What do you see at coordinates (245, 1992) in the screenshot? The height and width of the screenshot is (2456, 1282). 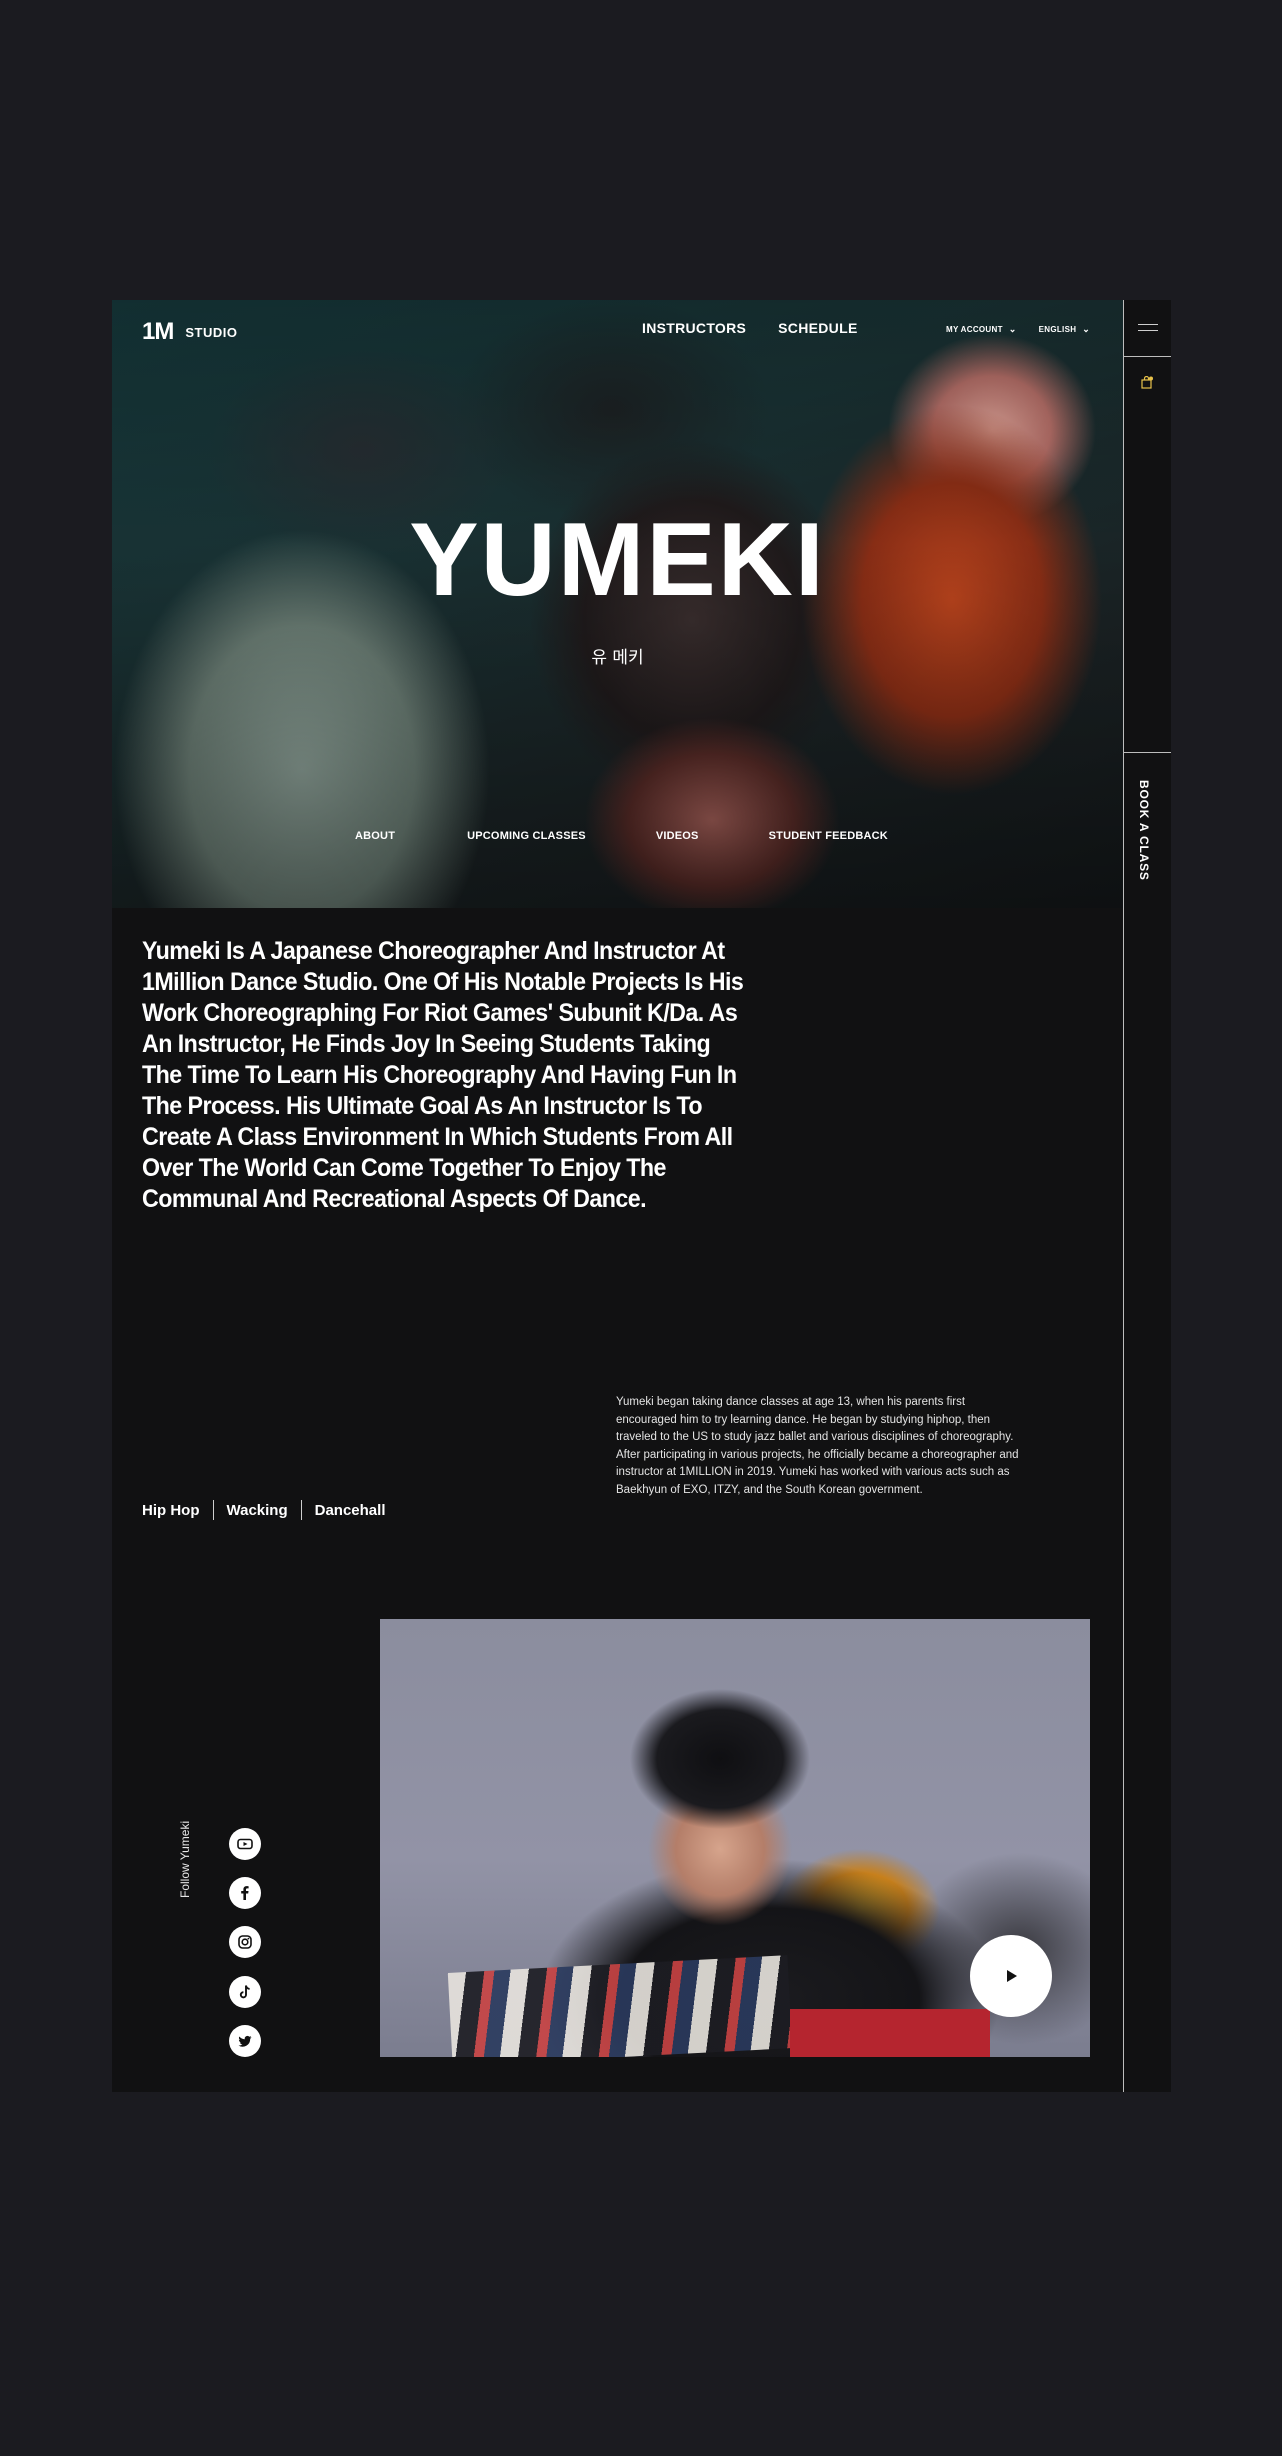 I see `tiktok-icon` at bounding box center [245, 1992].